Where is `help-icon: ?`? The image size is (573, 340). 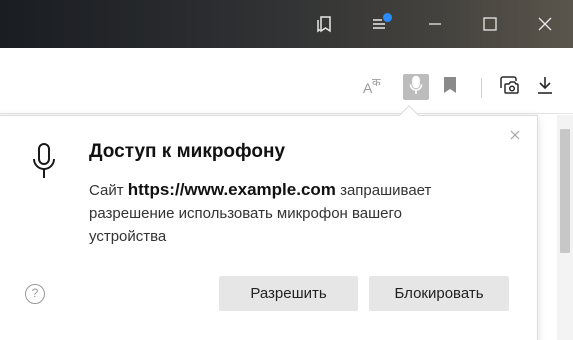 help-icon: ? is located at coordinates (35, 294).